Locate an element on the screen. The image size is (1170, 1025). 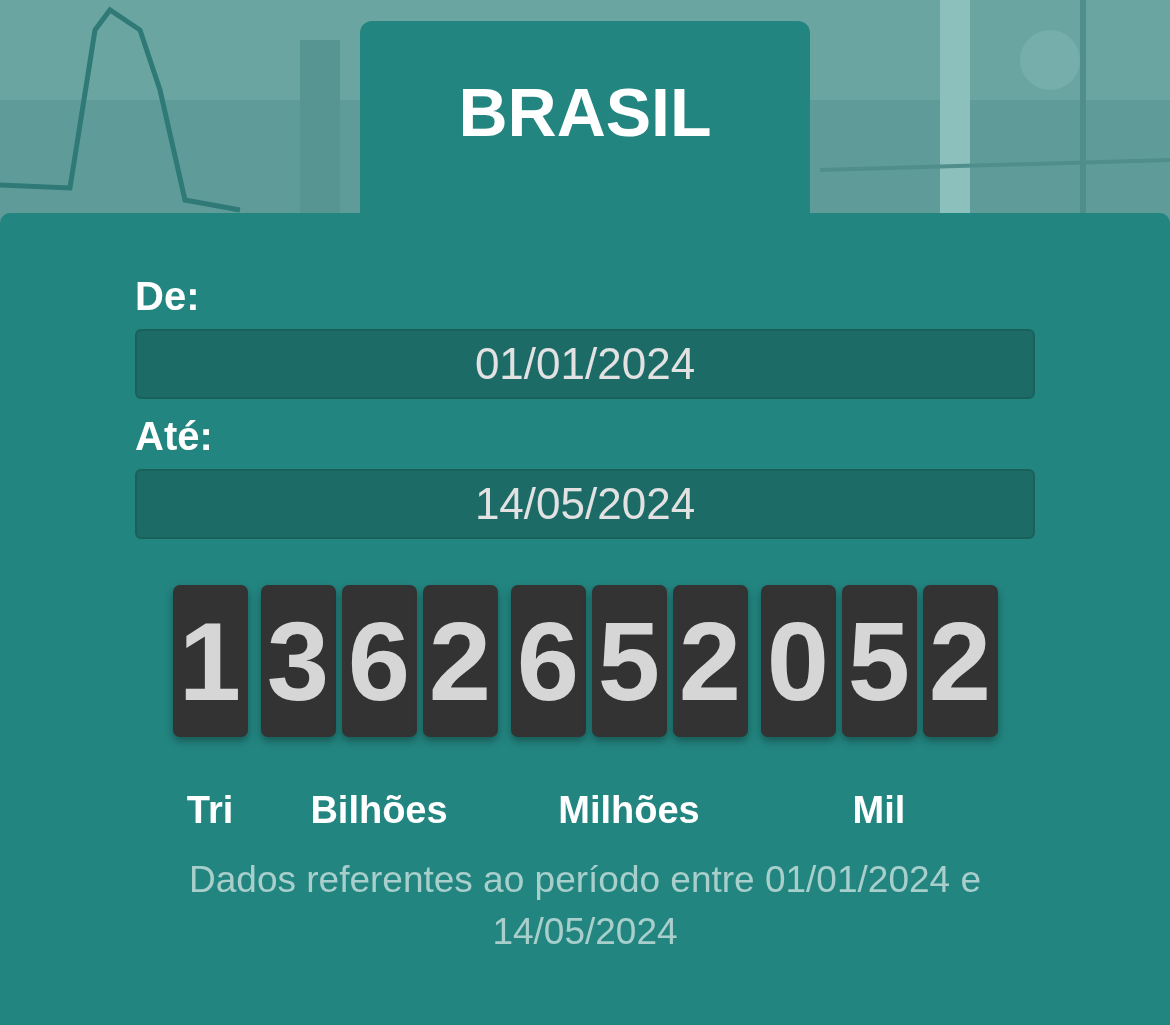
date-label: Até: is located at coordinates (174, 436).